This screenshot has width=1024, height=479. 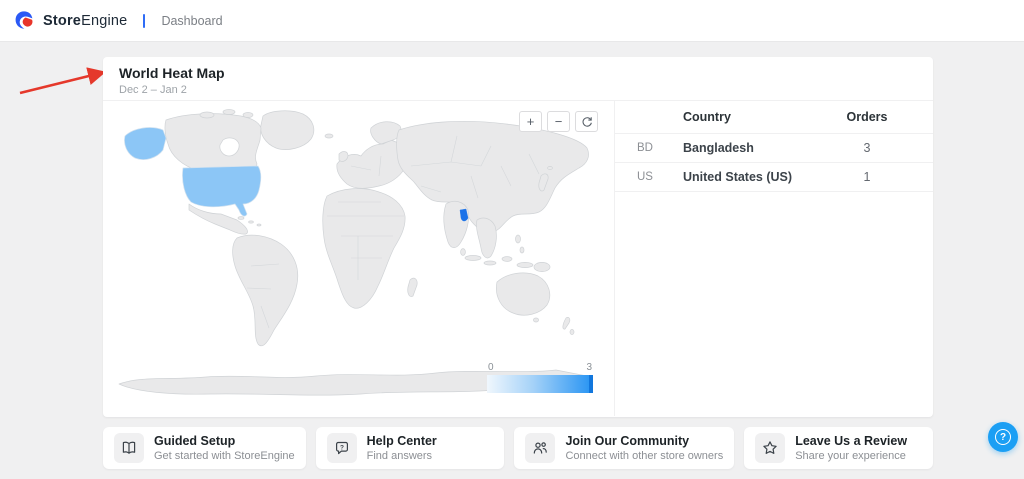 I want to click on brand-divider, so click(x=144, y=20).